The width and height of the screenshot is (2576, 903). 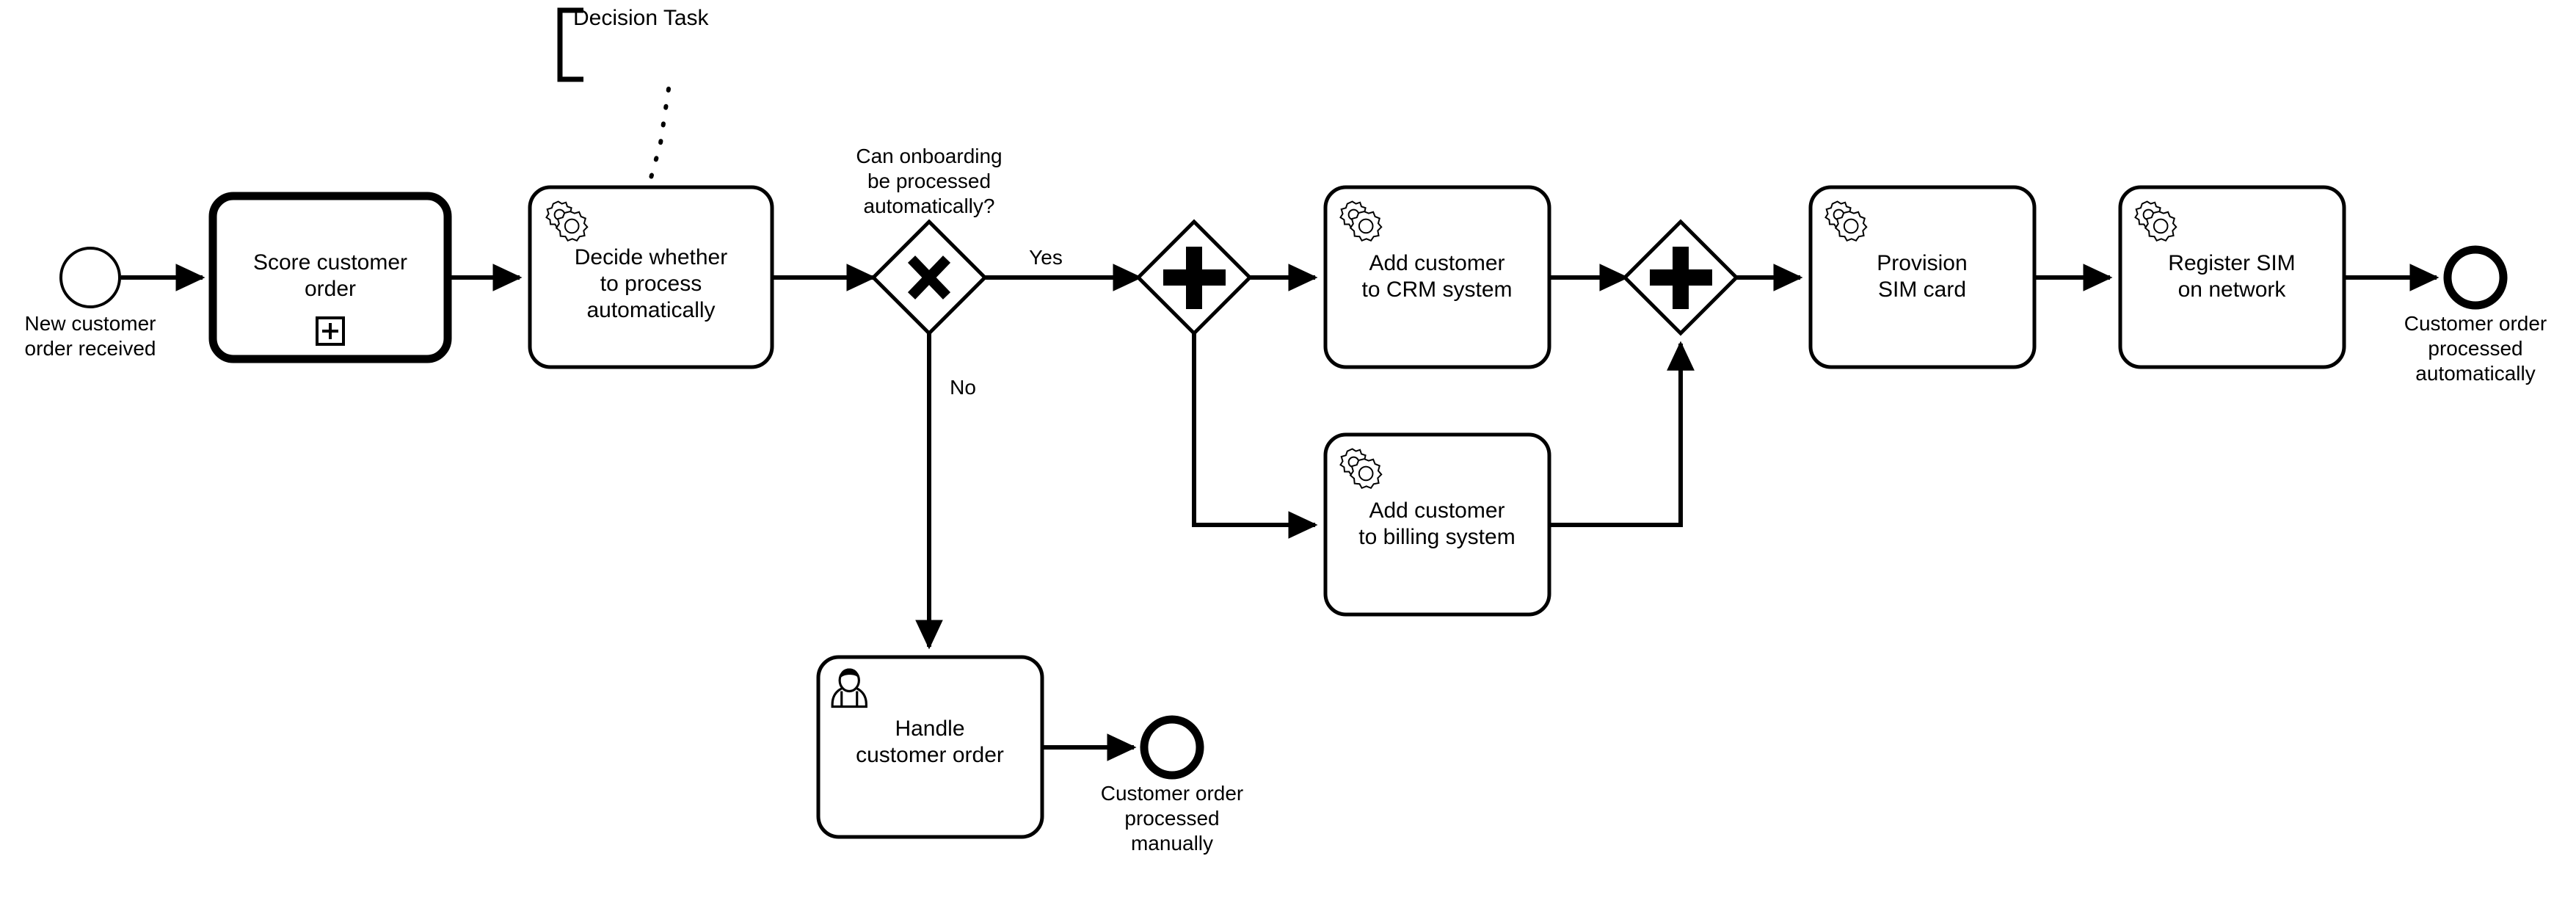 What do you see at coordinates (330, 262) in the screenshot?
I see `score-customer-order-label-line1: Score customer` at bounding box center [330, 262].